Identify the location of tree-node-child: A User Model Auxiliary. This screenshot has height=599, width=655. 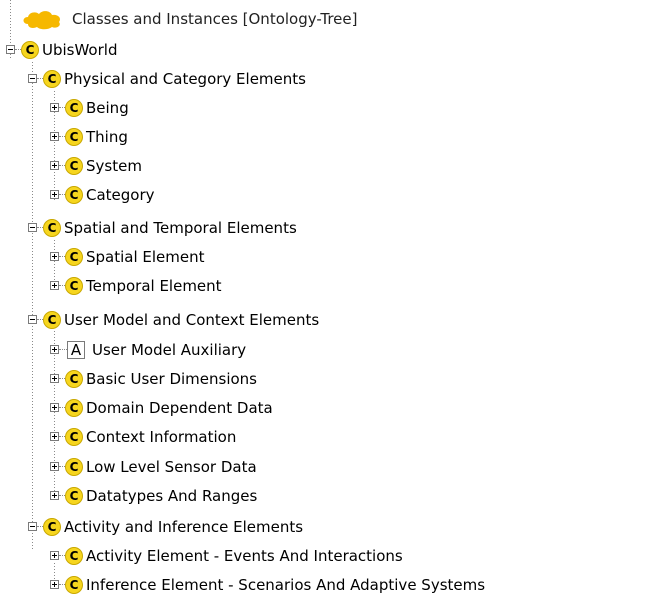
(148, 349).